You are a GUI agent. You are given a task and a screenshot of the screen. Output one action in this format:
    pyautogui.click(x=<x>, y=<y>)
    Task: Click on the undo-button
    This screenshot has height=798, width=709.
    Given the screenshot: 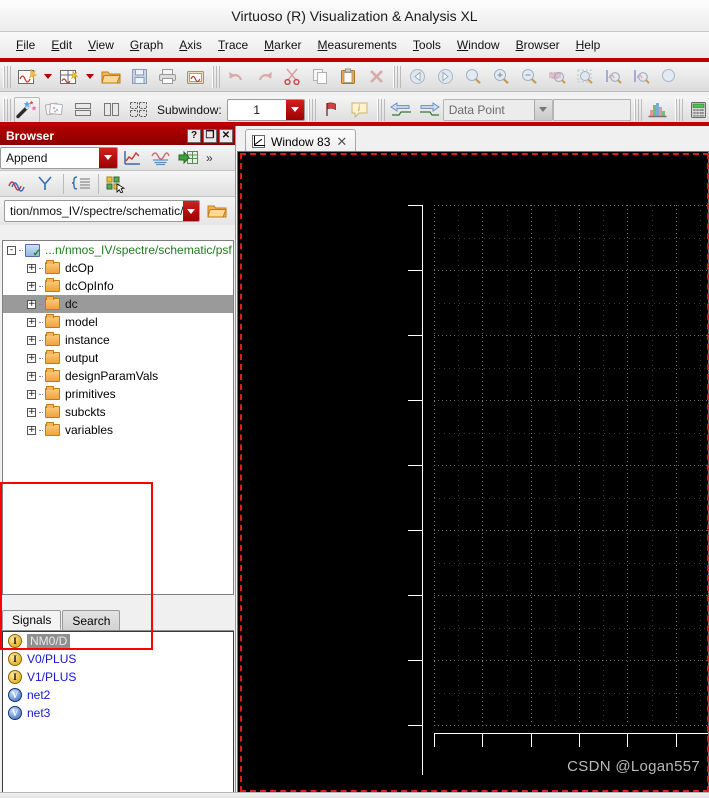 What is the action you would take?
    pyautogui.click(x=236, y=77)
    